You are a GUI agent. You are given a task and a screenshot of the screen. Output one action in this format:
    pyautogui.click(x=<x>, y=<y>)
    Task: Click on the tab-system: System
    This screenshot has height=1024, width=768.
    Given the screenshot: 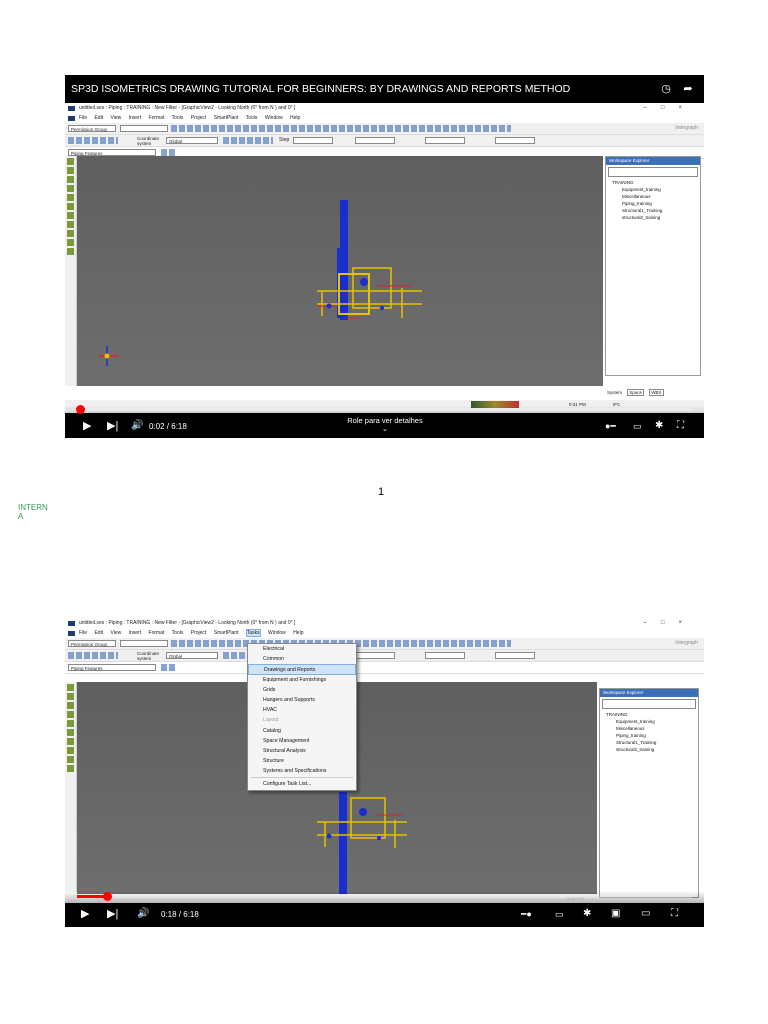 What is the action you would take?
    pyautogui.click(x=614, y=392)
    